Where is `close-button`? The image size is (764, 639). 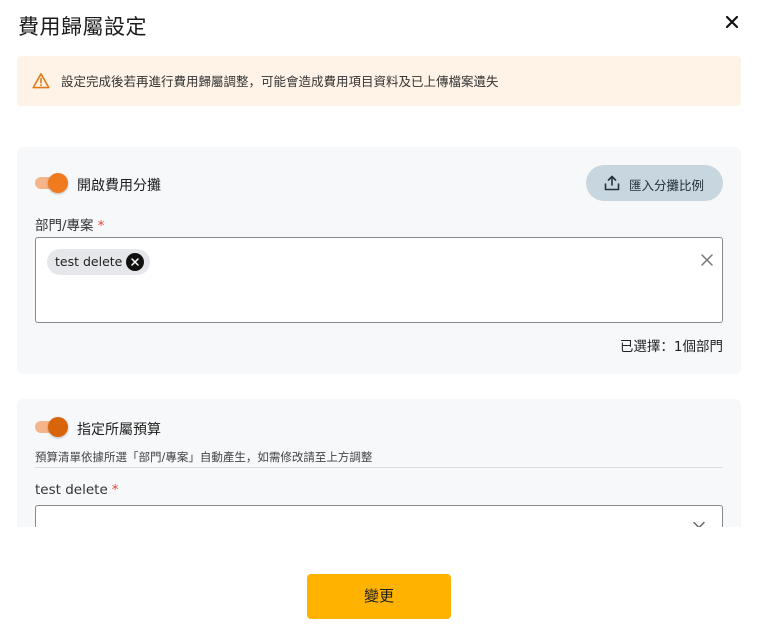 close-button is located at coordinates (732, 22).